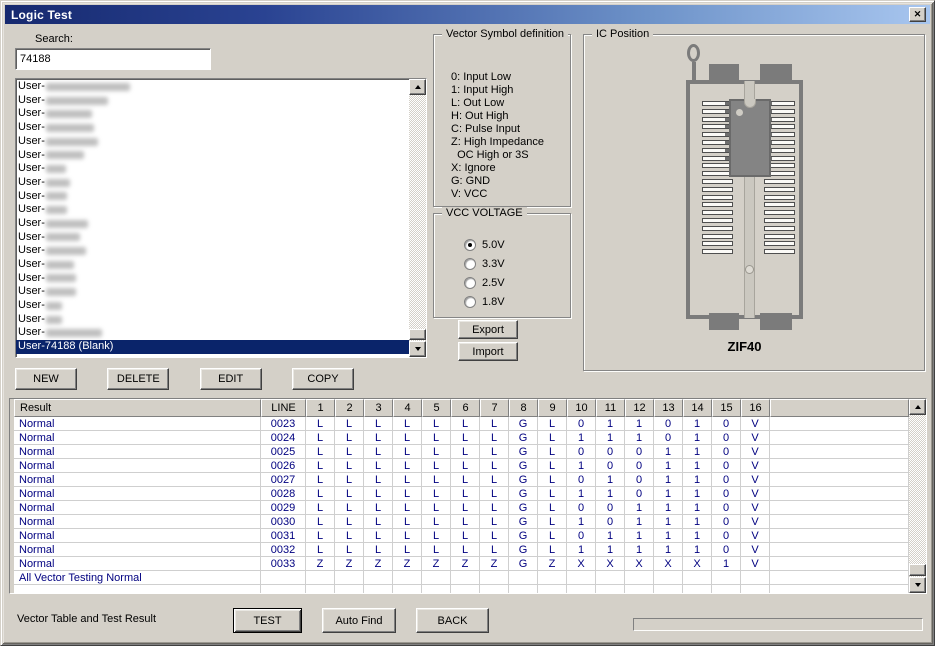  What do you see at coordinates (378, 408) in the screenshot?
I see `column-header-3: 3` at bounding box center [378, 408].